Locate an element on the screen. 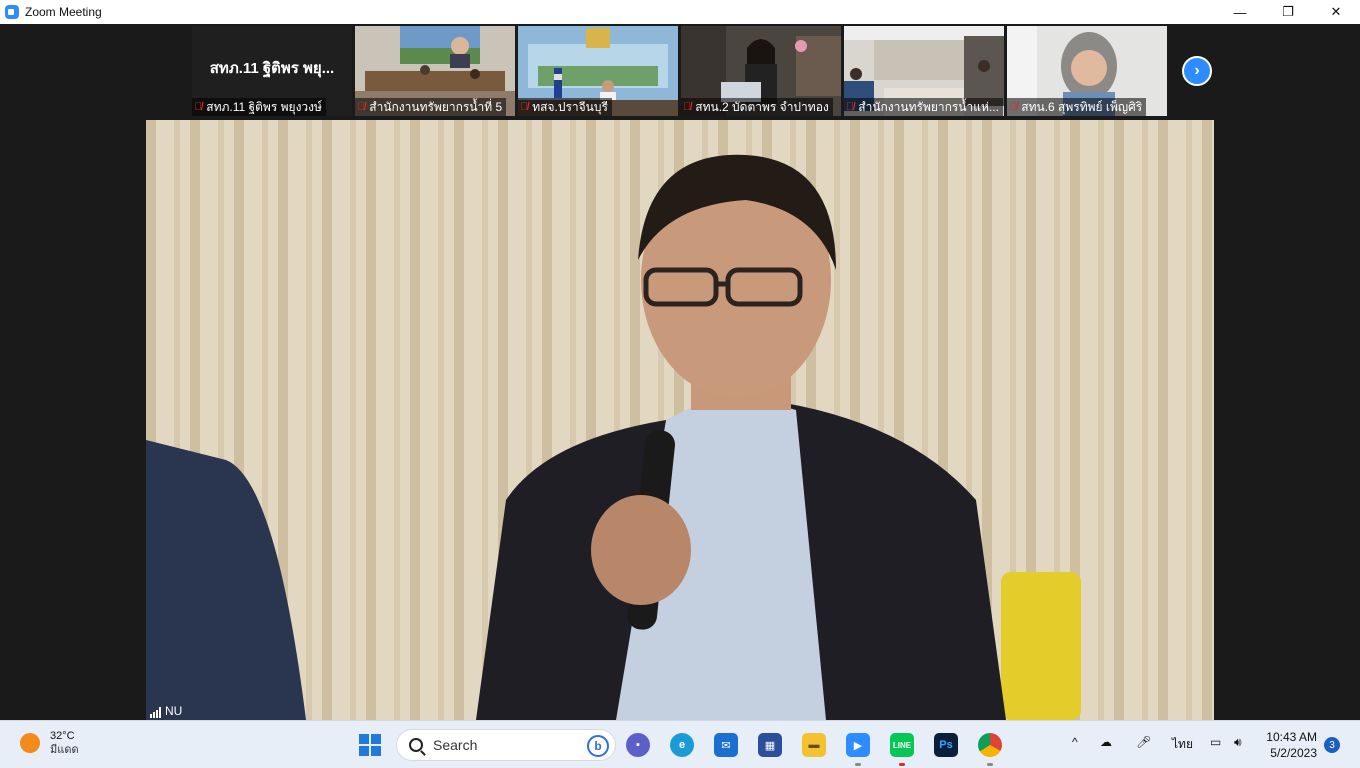 The height and width of the screenshot is (768, 1360). participant-label: 🎙̸ สทน.2 บัดตาพร จำปาทอง is located at coordinates (757, 107).